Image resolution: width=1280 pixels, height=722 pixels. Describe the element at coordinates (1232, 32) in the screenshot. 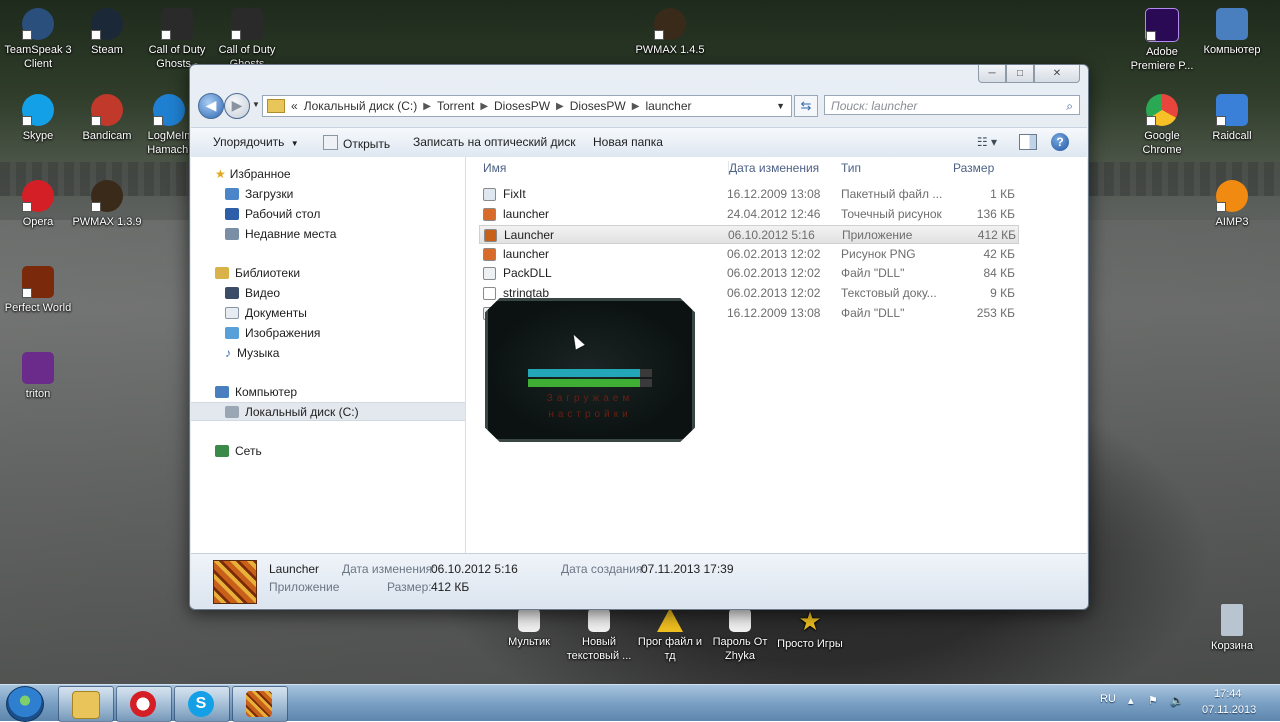

I see `desktop-icon-computer: Компьютер` at that location.